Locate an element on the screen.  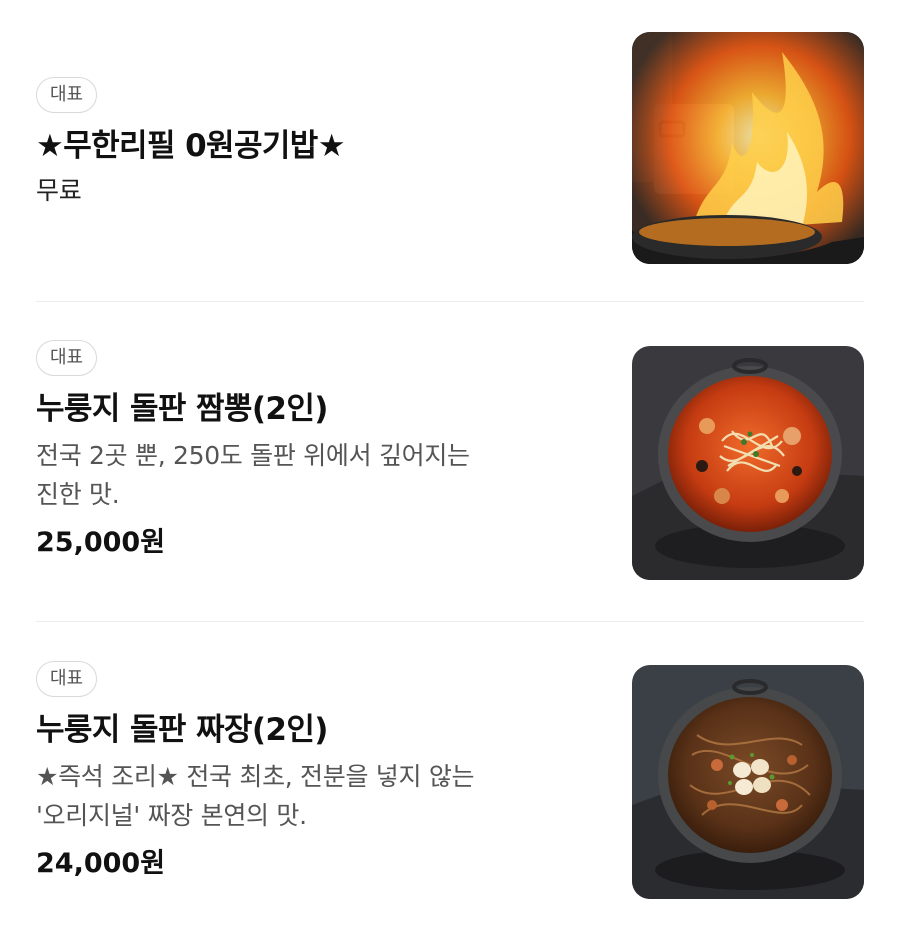
menu-item-price: 24,000원 is located at coordinates (101, 863).